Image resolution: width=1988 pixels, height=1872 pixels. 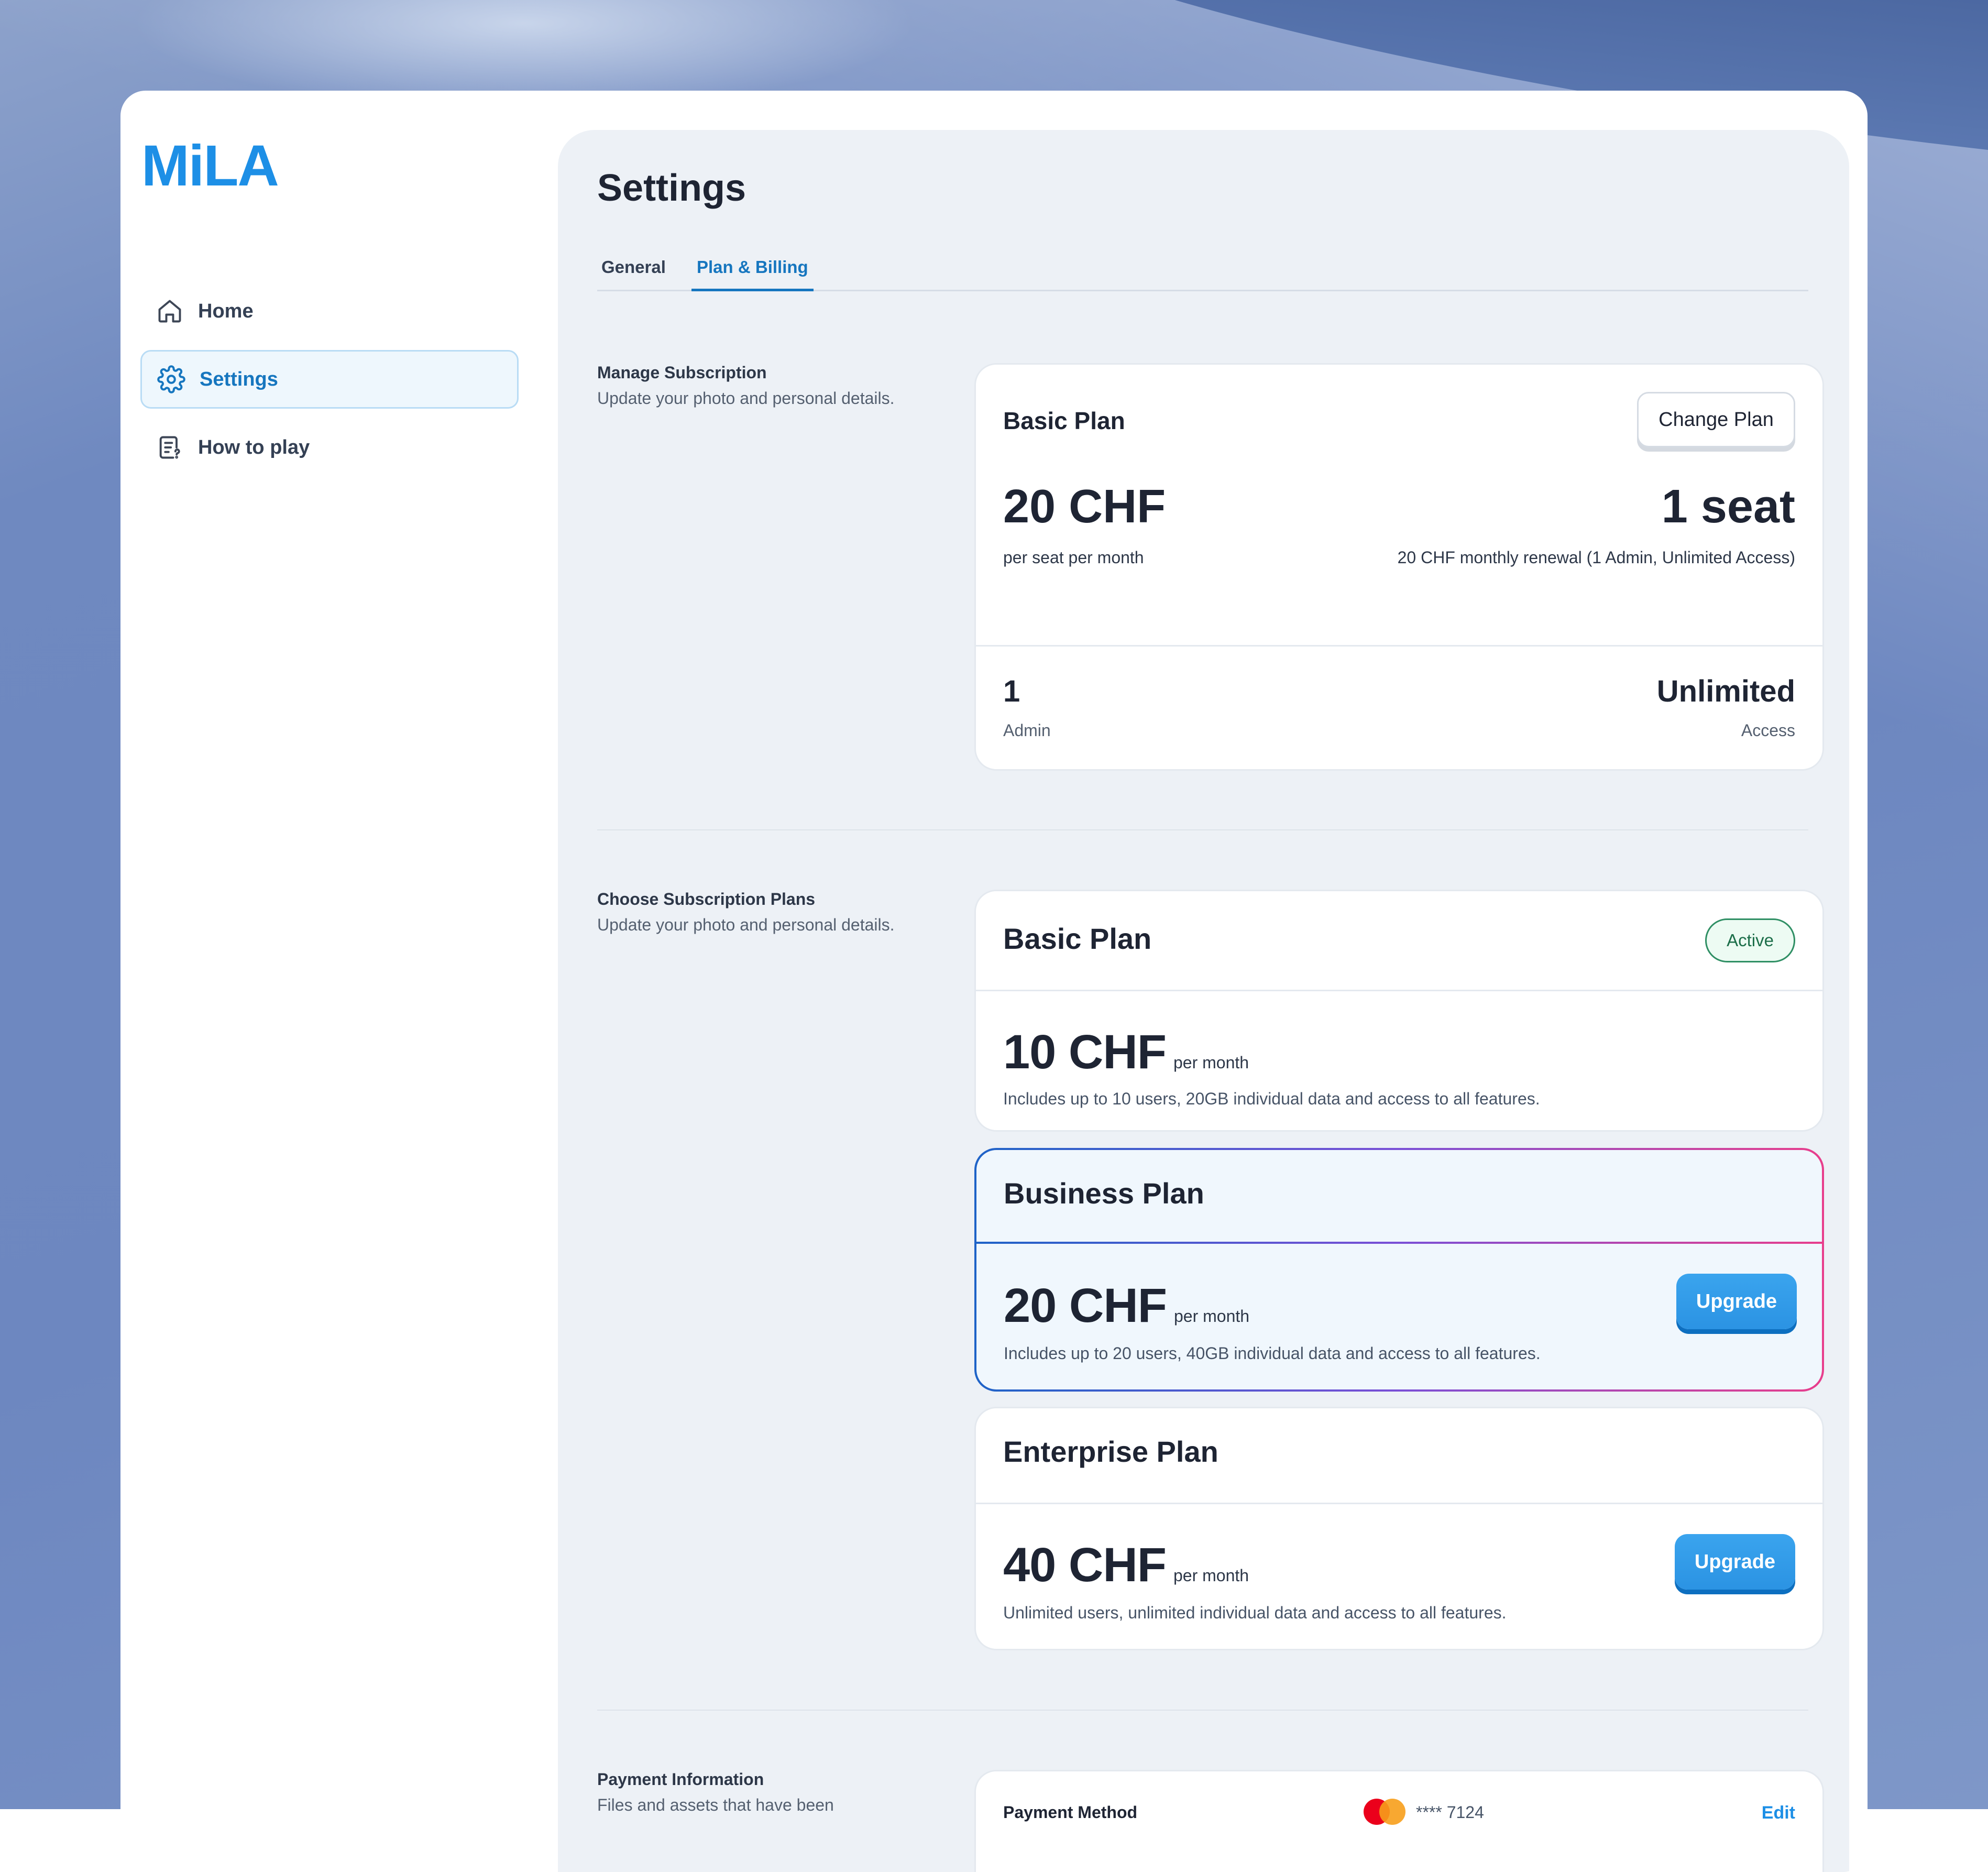 I want to click on section-title: Choose Subscription Plans, so click(x=707, y=899).